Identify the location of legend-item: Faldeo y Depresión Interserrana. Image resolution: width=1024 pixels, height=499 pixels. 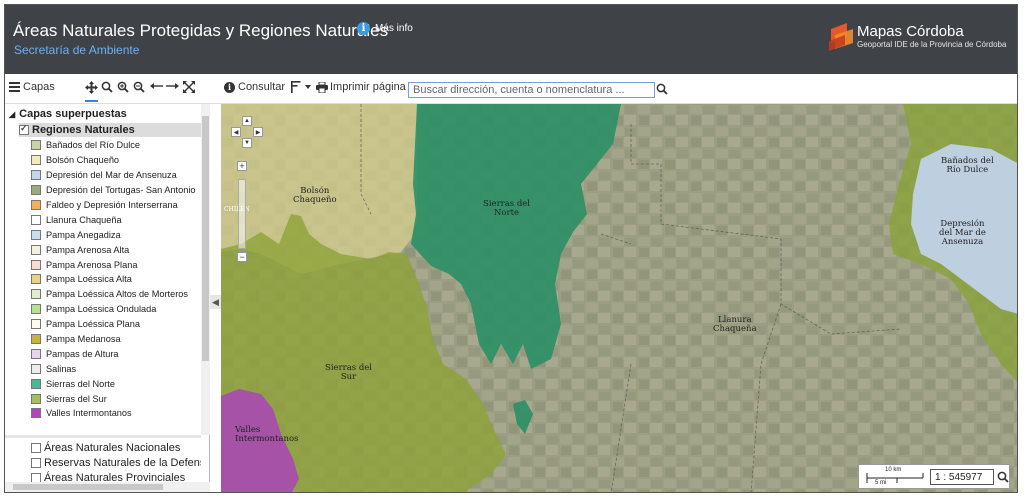
(116, 205).